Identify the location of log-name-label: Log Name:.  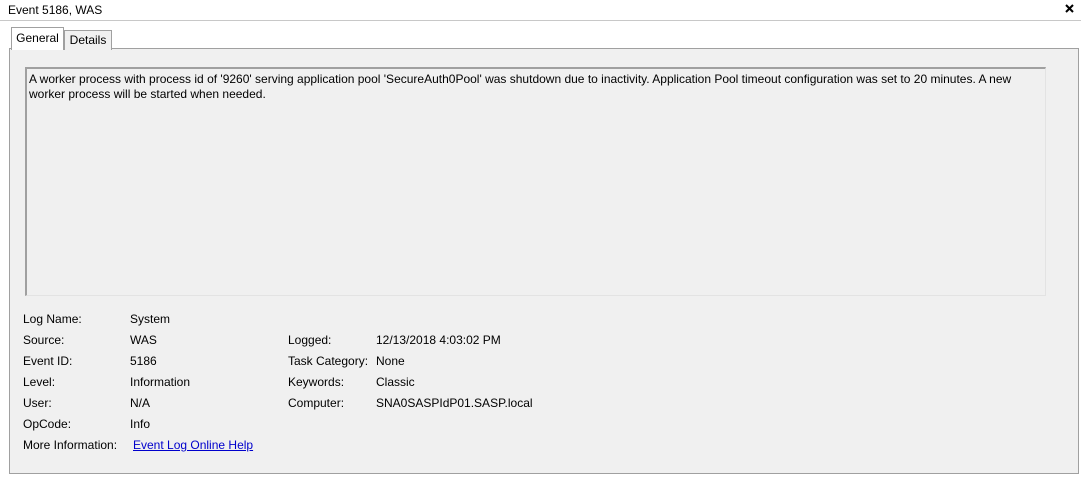
(52, 319).